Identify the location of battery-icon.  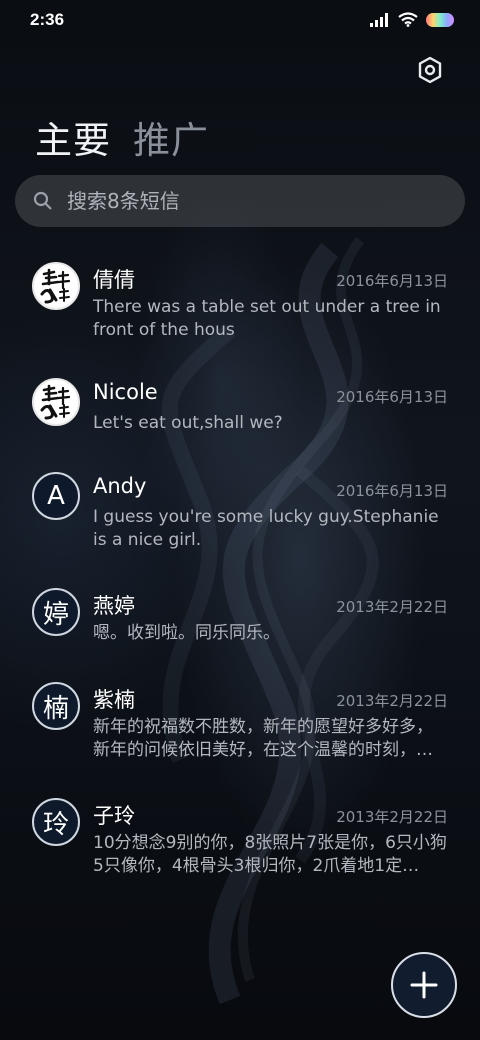
(440, 19).